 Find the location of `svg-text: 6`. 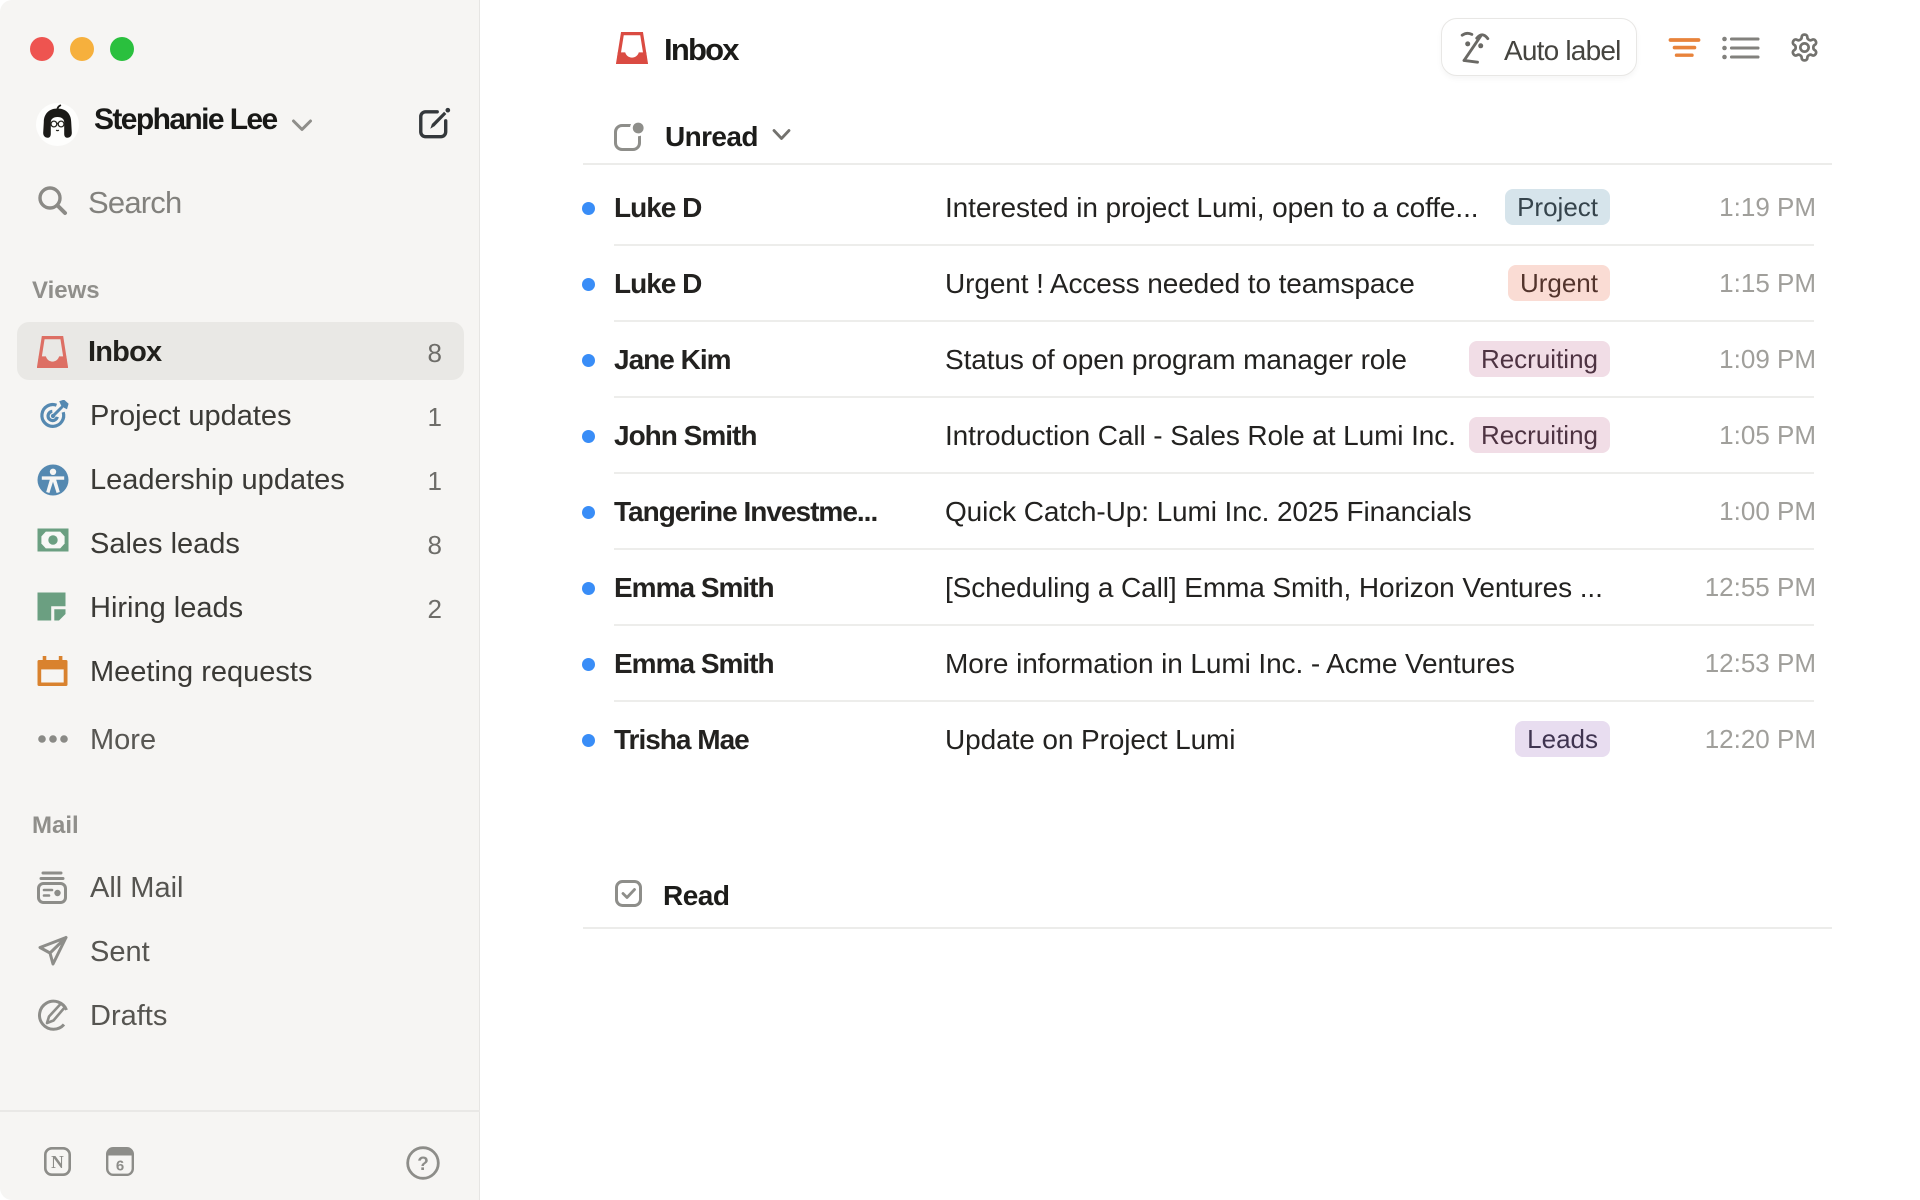

svg-text: 6 is located at coordinates (120, 1166).